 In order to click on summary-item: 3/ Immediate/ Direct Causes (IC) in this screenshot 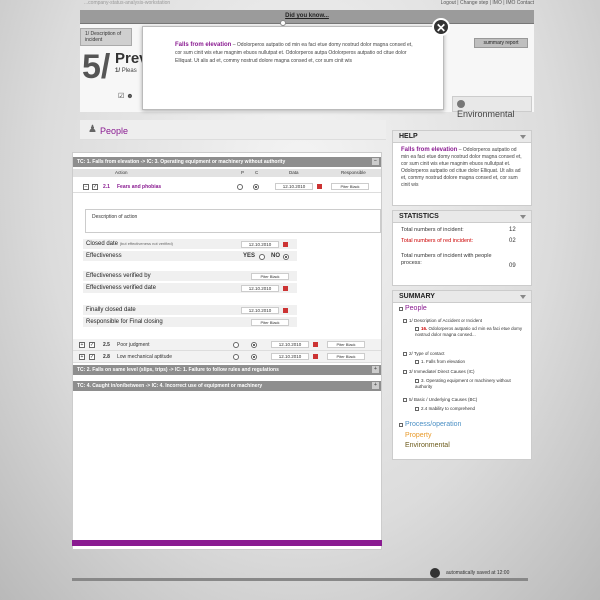, I will do `click(439, 371)`.